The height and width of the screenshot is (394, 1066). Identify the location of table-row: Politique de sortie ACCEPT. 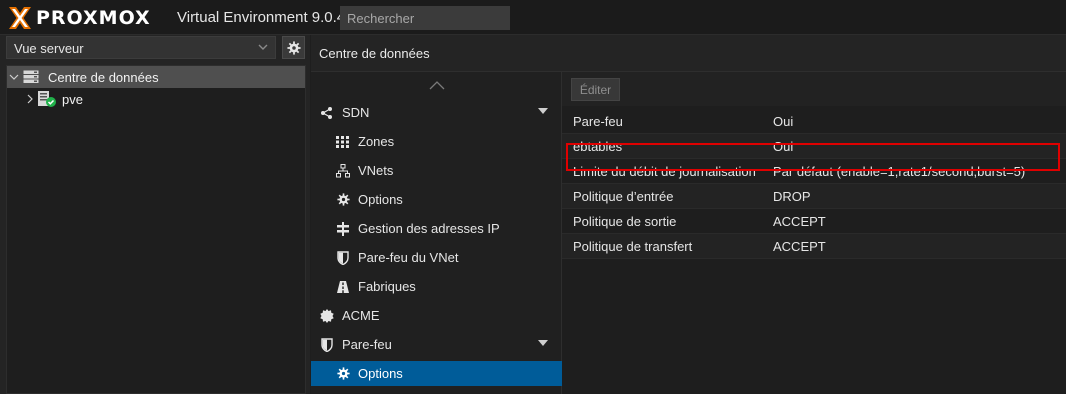
(814, 221).